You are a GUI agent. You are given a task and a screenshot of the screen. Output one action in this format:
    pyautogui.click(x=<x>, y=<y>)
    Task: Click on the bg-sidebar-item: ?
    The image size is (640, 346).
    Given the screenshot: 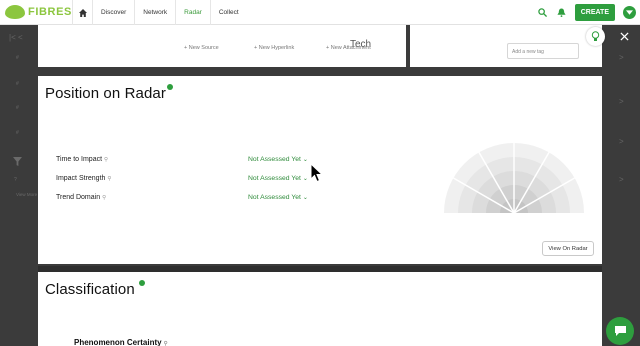 What is the action you would take?
    pyautogui.click(x=15, y=180)
    